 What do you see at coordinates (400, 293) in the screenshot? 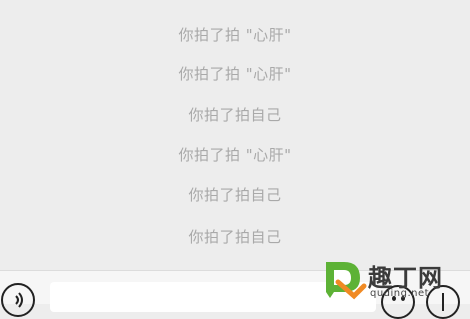
I see `watermark-subtext: quding.net` at bounding box center [400, 293].